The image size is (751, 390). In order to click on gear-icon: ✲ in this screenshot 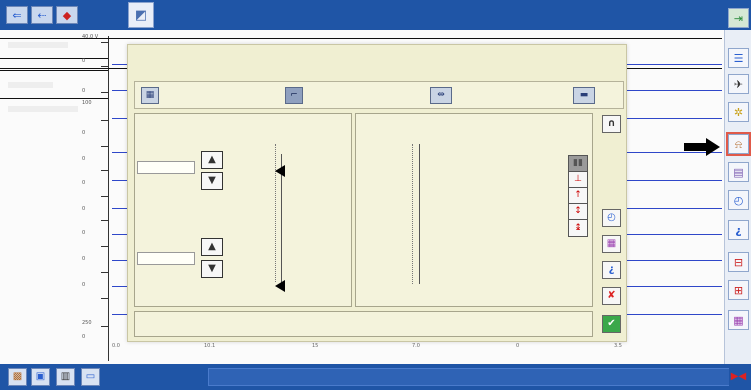, I will do `click(738, 112)`.